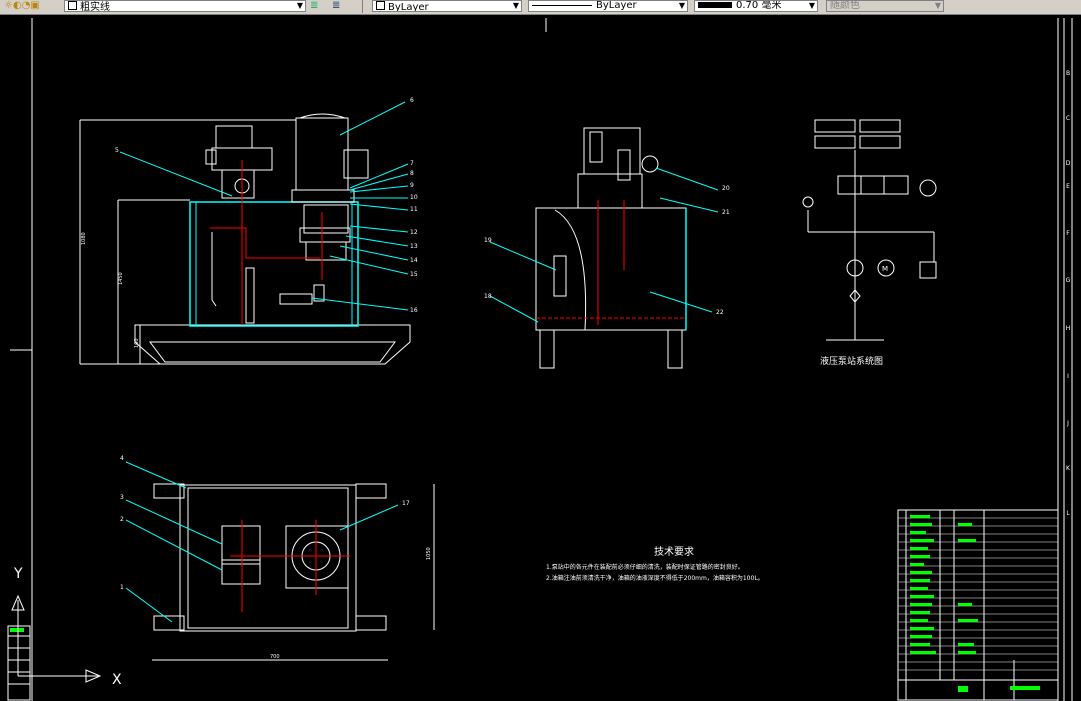  What do you see at coordinates (314, 6) in the screenshot?
I see `layer-previous-icon: ≣` at bounding box center [314, 6].